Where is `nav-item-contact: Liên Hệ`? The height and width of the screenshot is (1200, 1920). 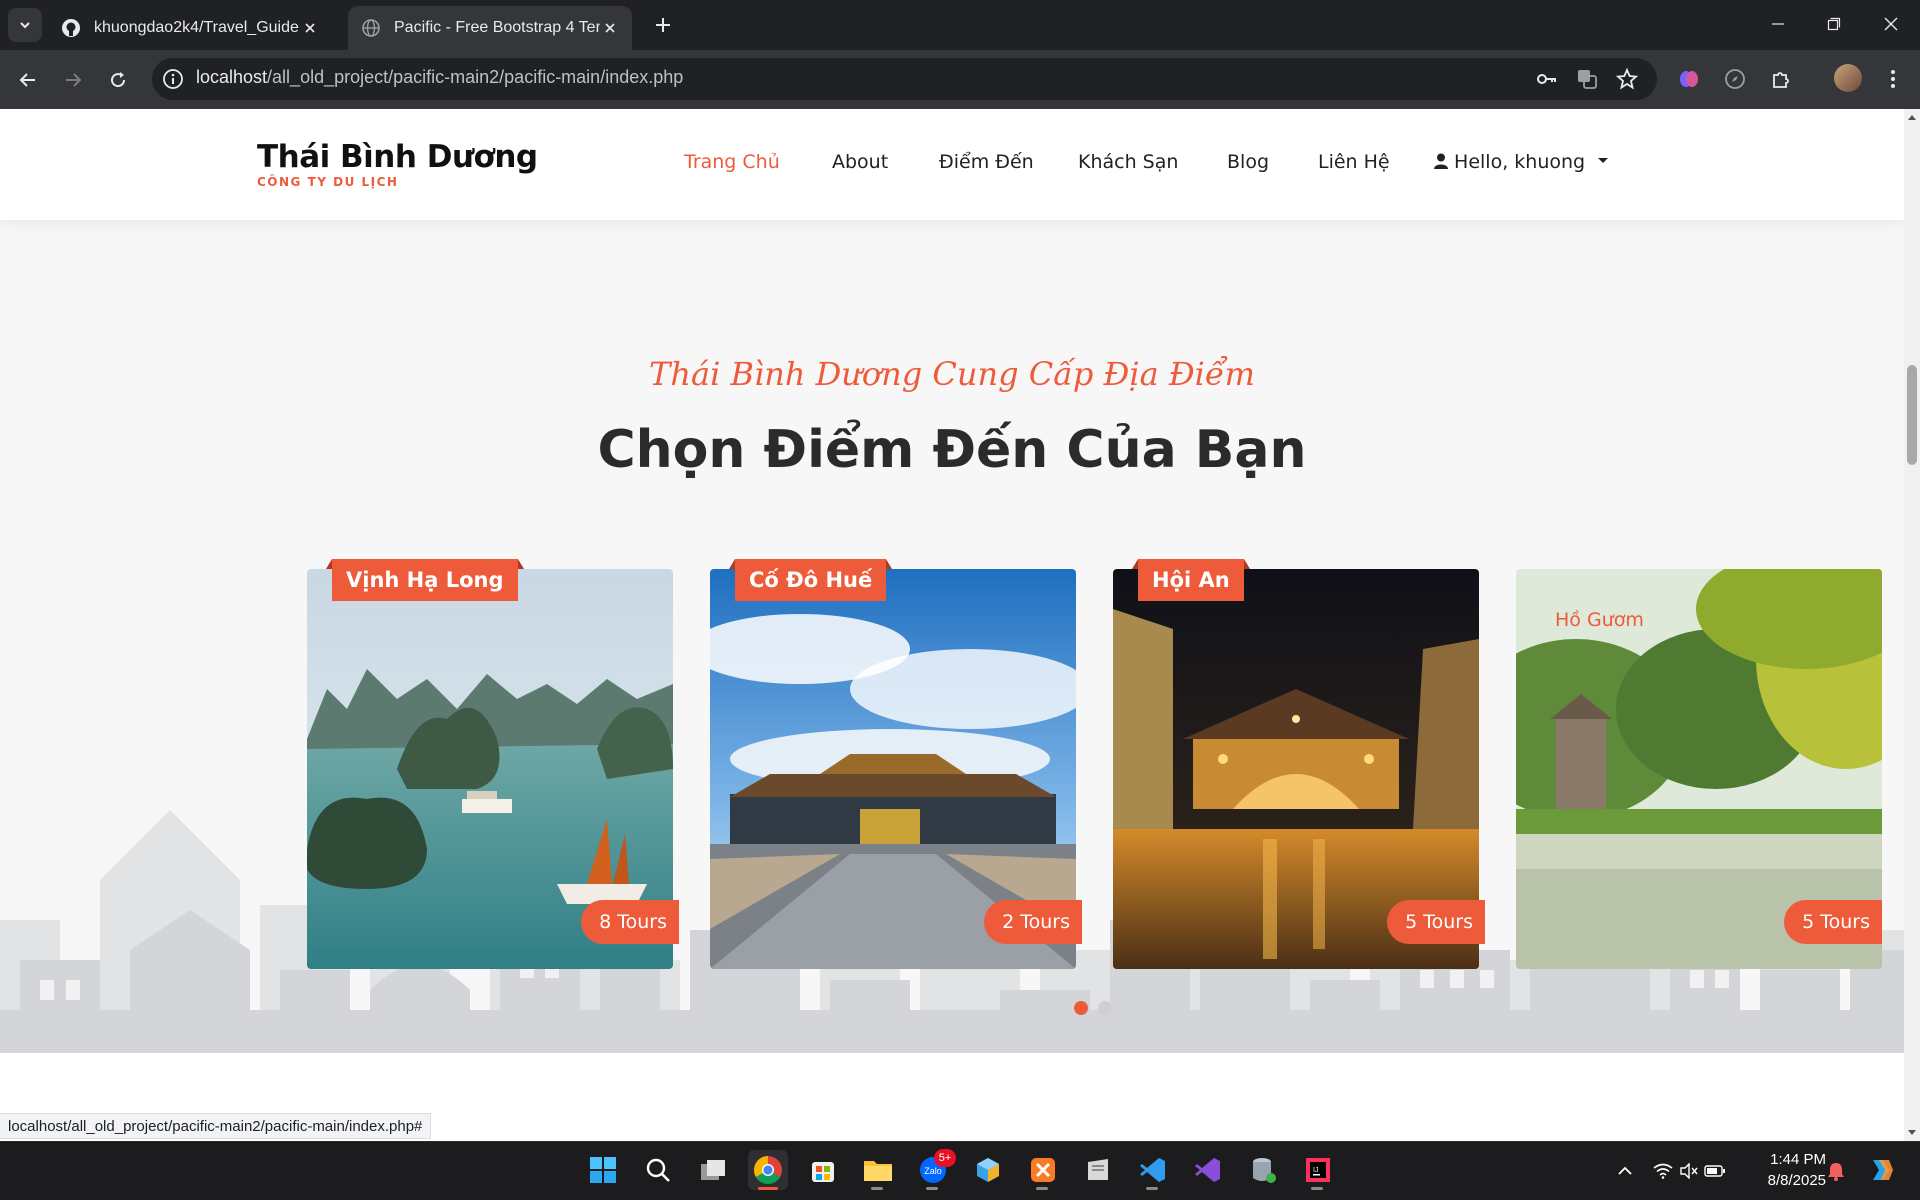 nav-item-contact: Liên Hệ is located at coordinates (1354, 162).